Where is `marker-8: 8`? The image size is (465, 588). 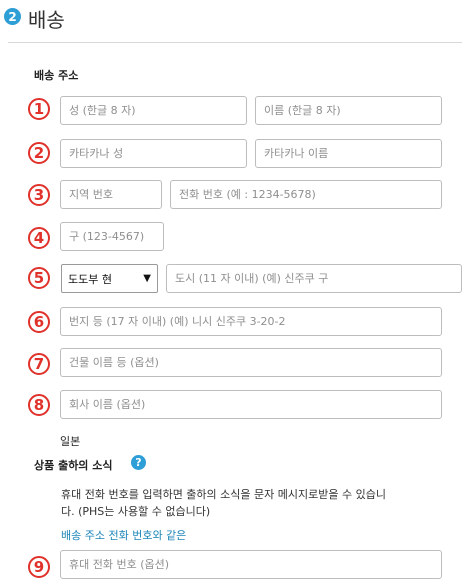
marker-8: 8 is located at coordinates (39, 405).